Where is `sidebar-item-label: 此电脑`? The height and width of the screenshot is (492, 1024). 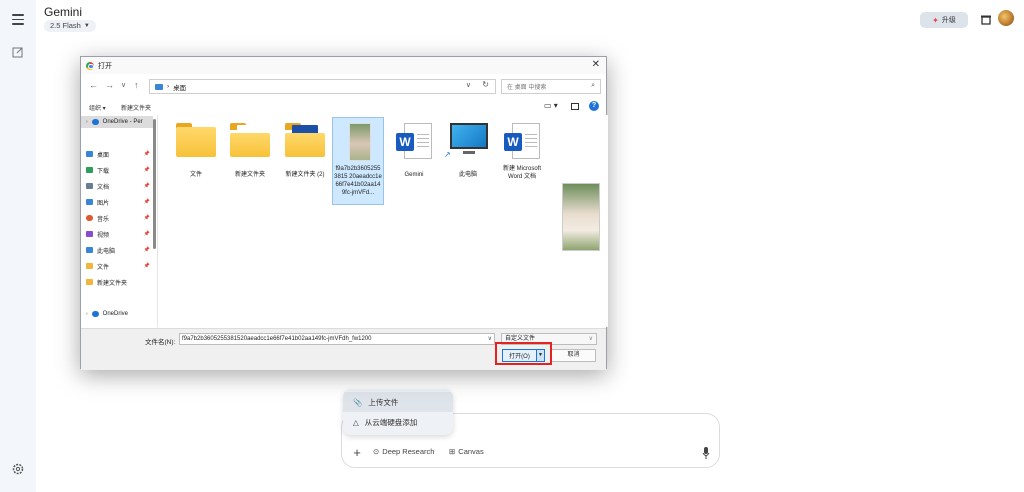 sidebar-item-label: 此电脑 is located at coordinates (106, 251).